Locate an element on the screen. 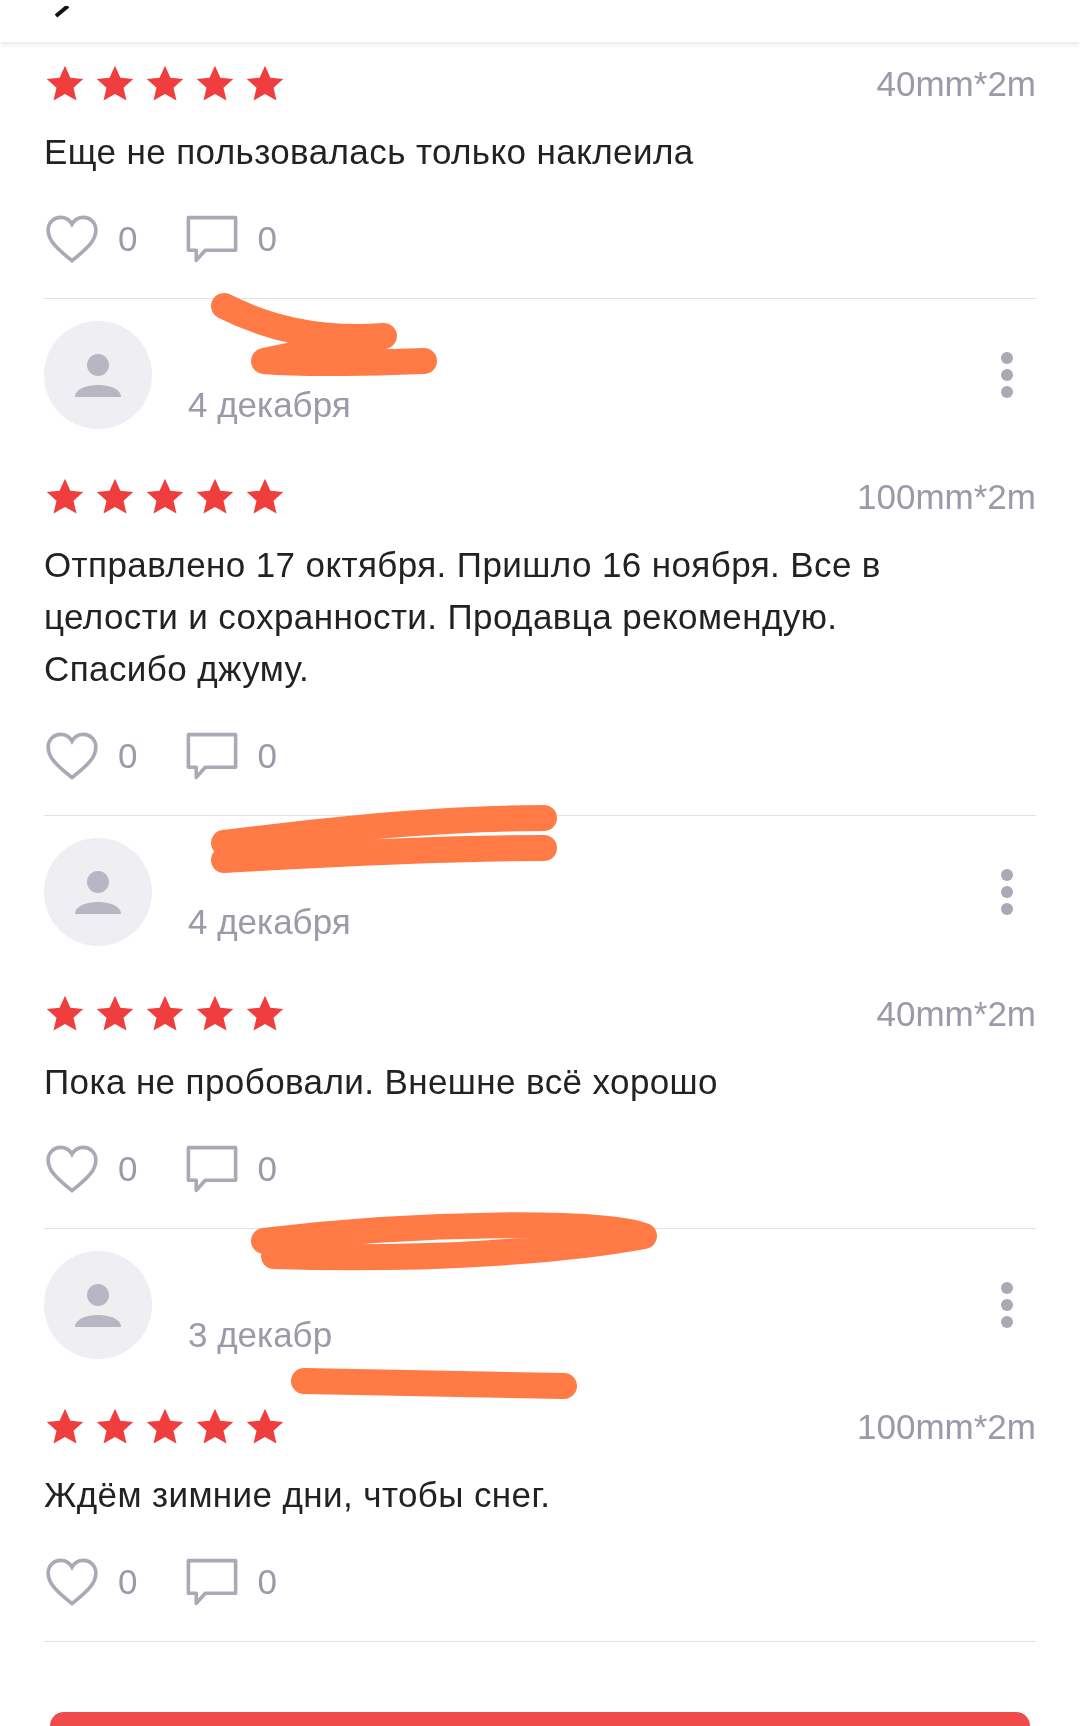 The width and height of the screenshot is (1080, 1726). review-text: Пока не пробовали. Внешне всё хорошо is located at coordinates (381, 1082).